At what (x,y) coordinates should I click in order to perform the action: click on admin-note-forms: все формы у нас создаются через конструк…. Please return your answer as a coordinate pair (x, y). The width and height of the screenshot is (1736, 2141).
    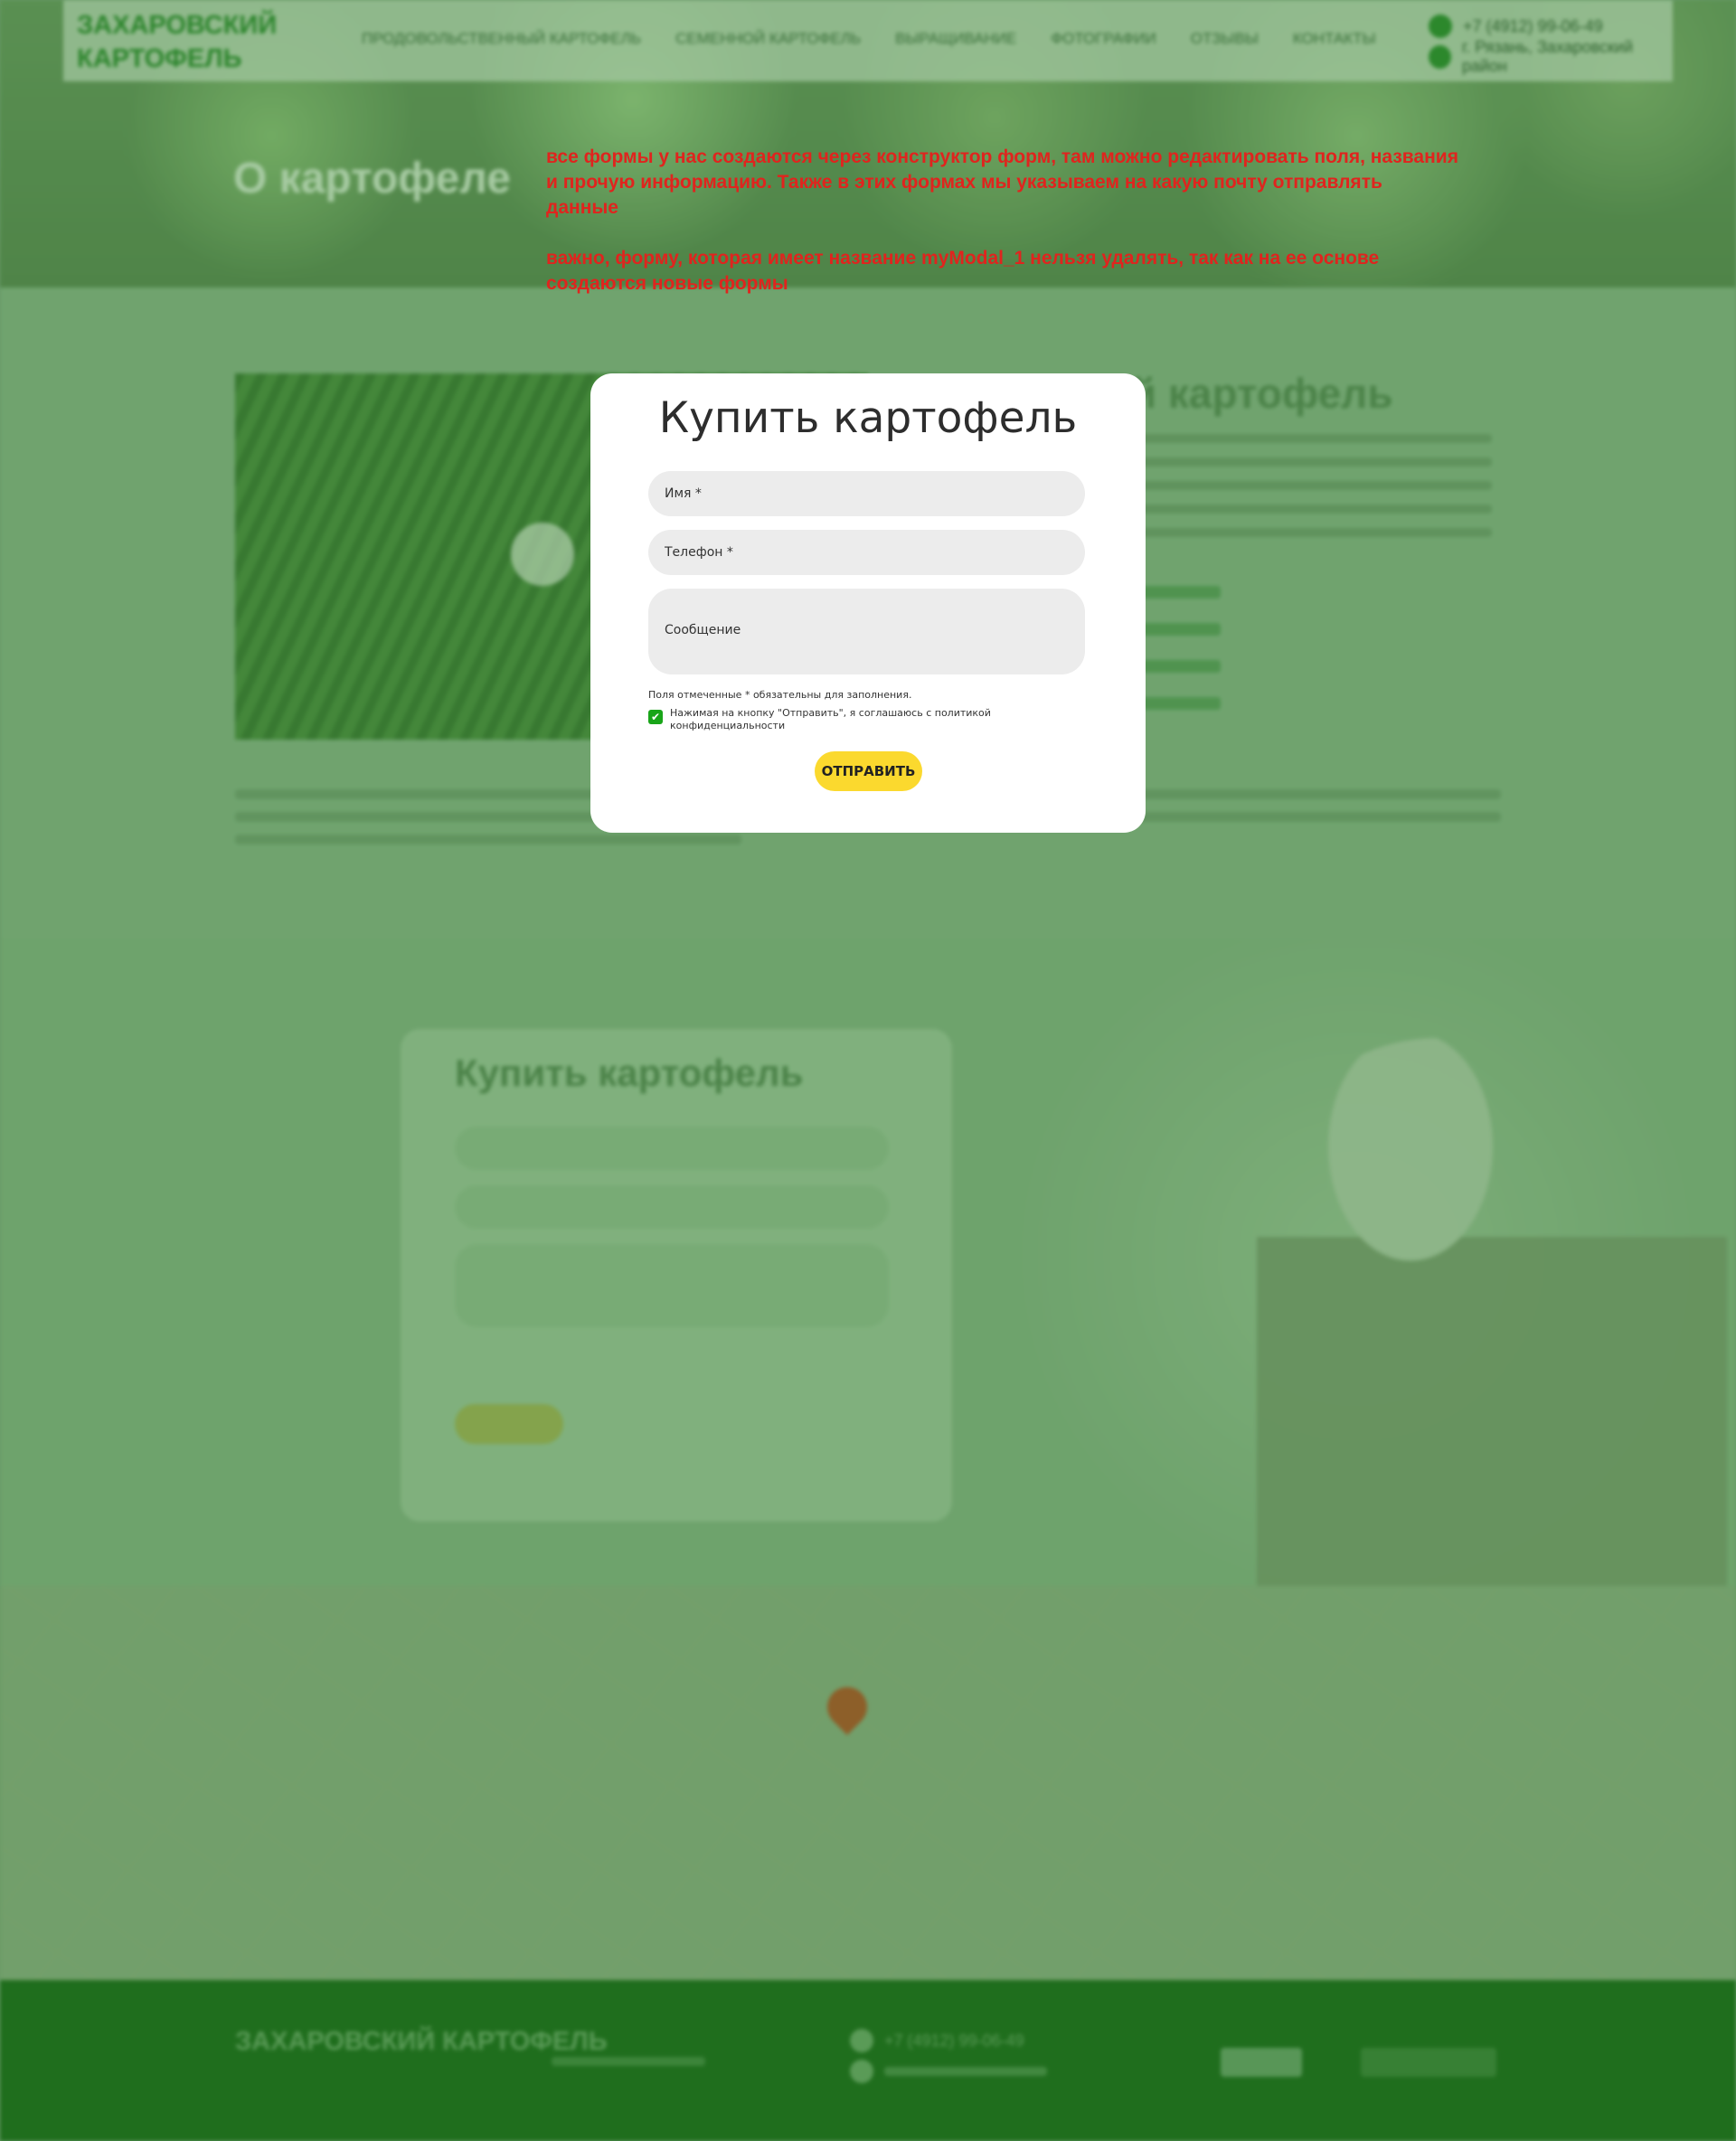
    Looking at the image, I should click on (1002, 182).